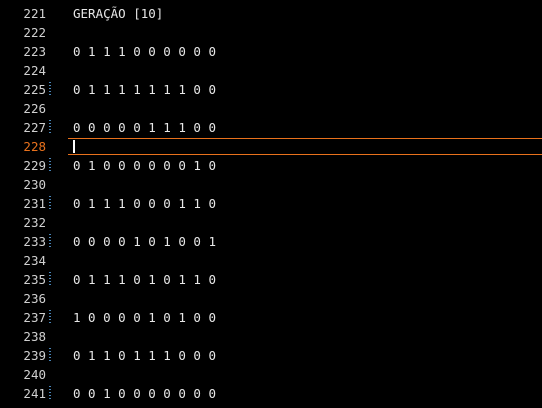 Image resolution: width=542 pixels, height=408 pixels. I want to click on line-number: 235, so click(34, 279).